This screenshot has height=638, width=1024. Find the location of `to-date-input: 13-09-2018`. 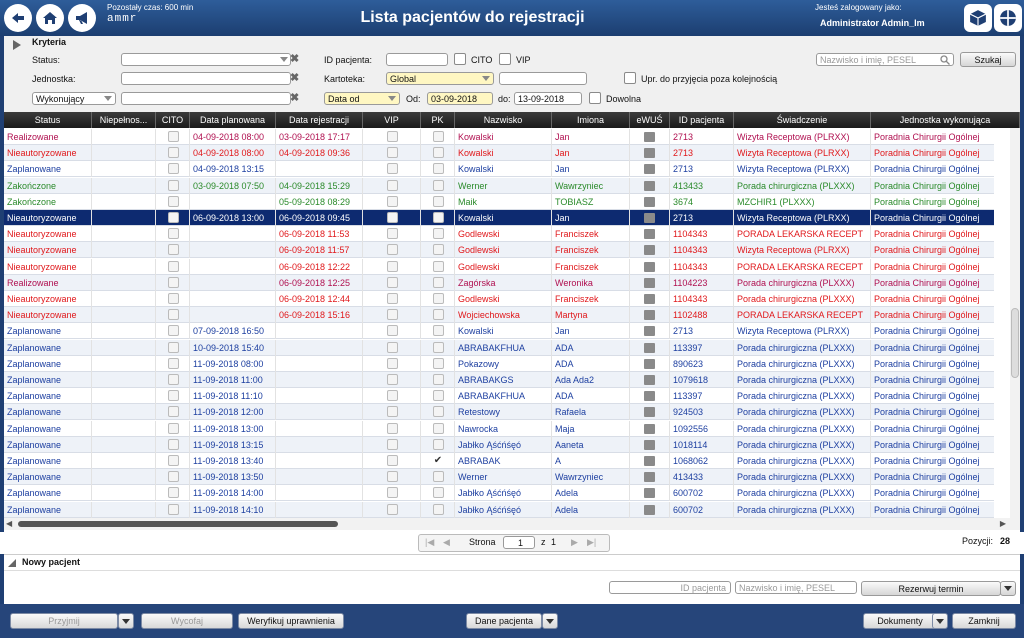

to-date-input: 13-09-2018 is located at coordinates (548, 98).